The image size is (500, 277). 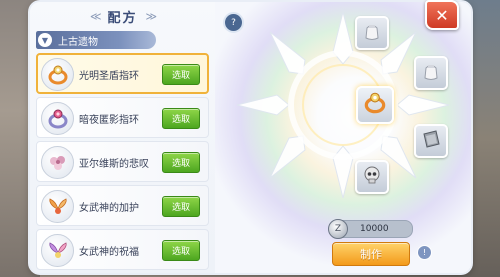 I want to click on recipe-item: 女武神的加护 选取, so click(x=122, y=205).